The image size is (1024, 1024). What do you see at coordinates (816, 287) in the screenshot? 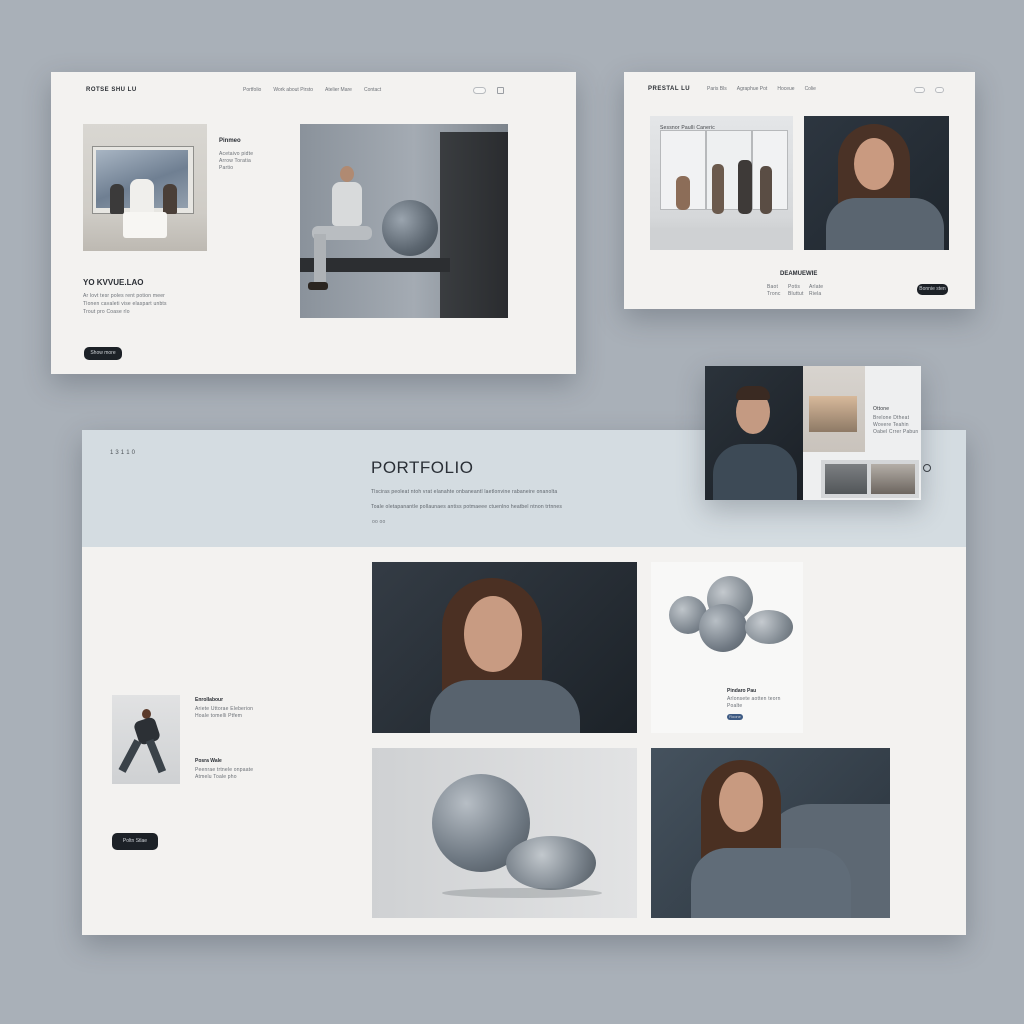
I see `meta-3: Arlate` at bounding box center [816, 287].